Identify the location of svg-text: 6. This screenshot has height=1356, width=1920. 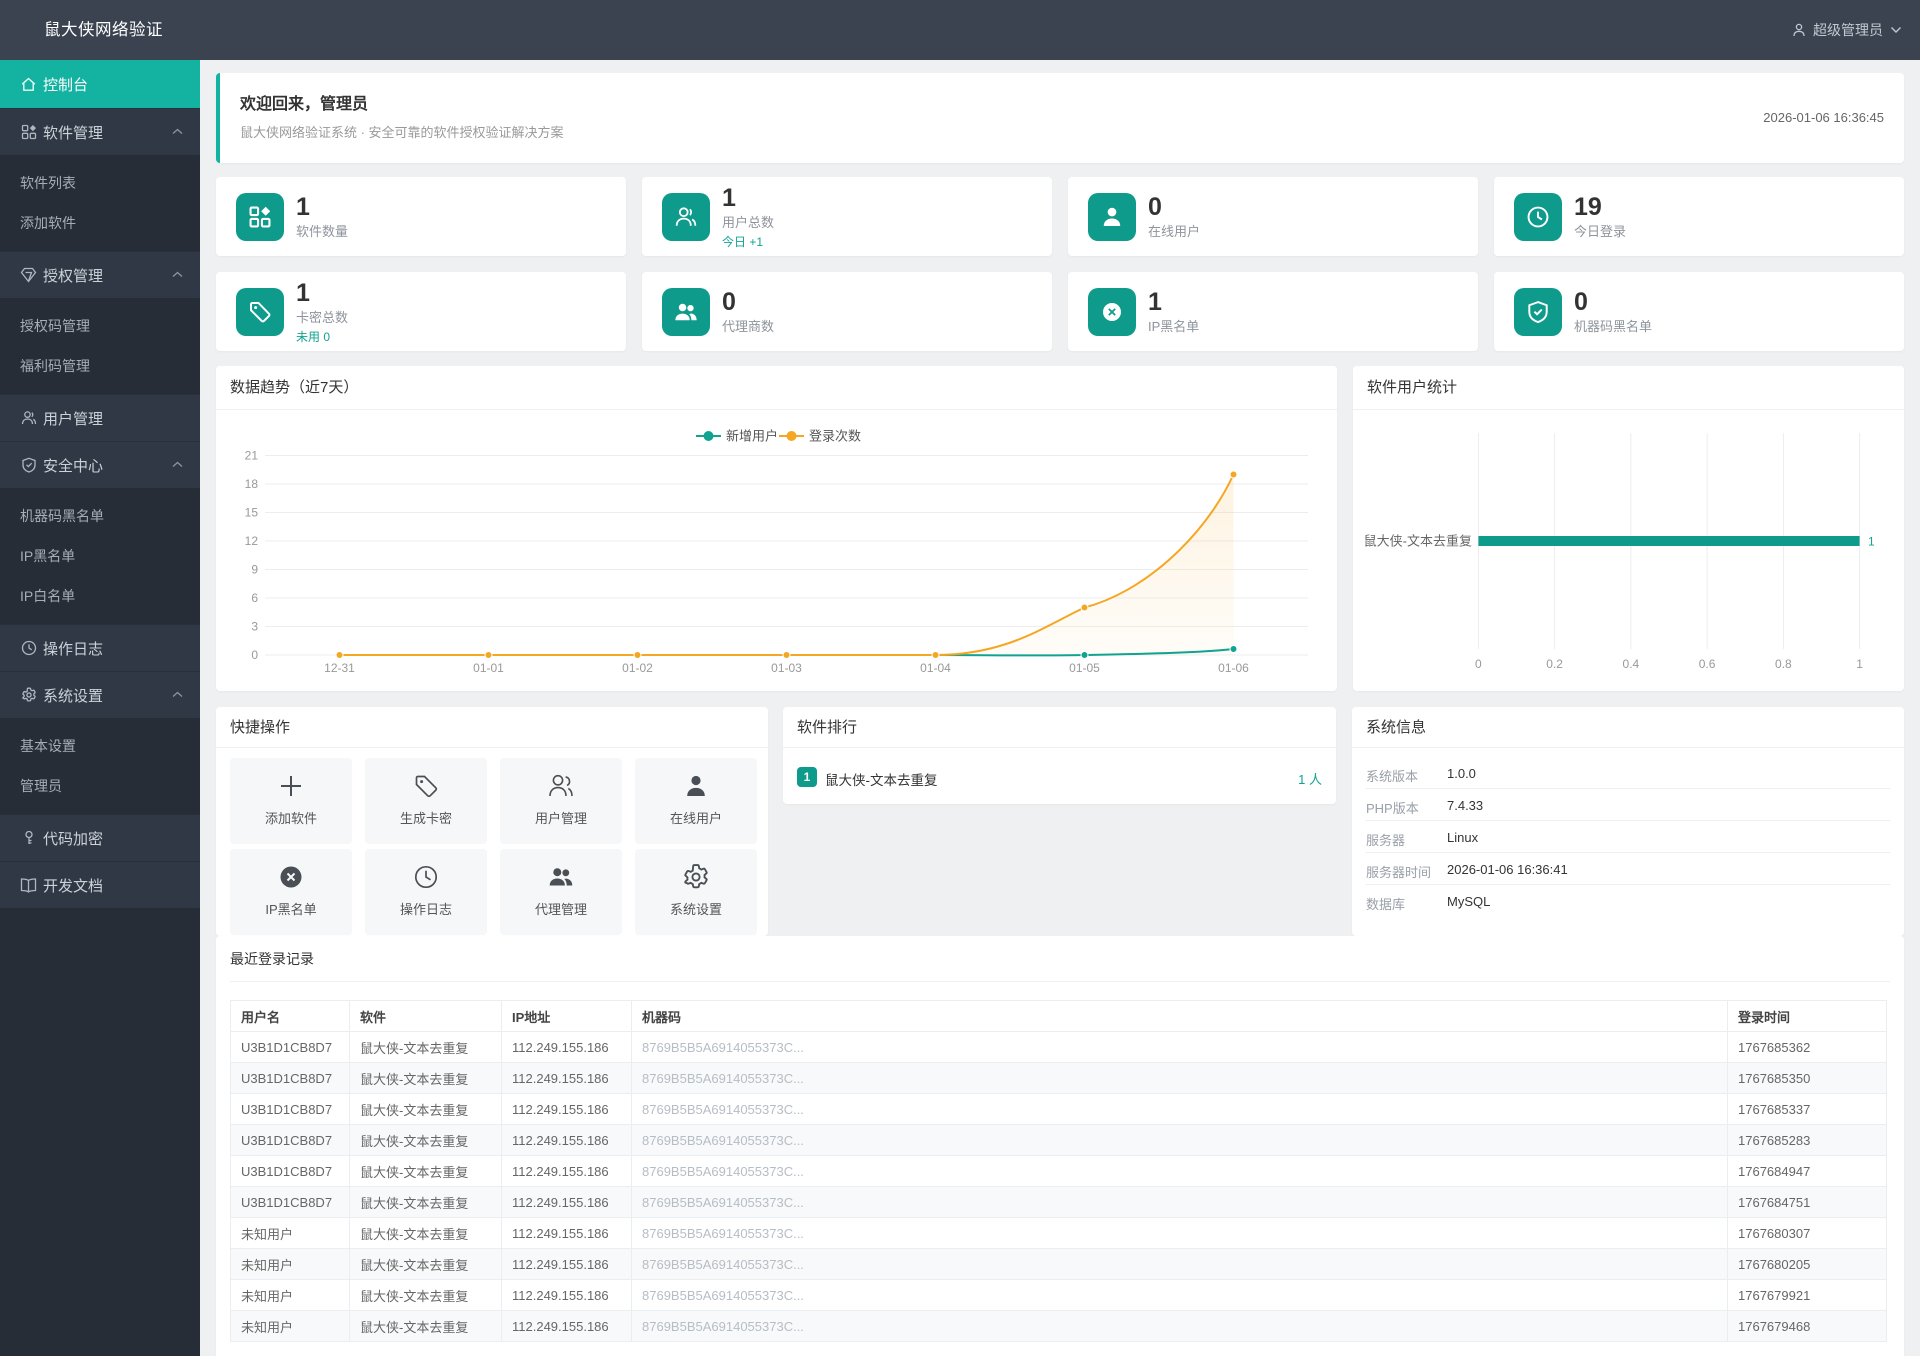
(254, 598).